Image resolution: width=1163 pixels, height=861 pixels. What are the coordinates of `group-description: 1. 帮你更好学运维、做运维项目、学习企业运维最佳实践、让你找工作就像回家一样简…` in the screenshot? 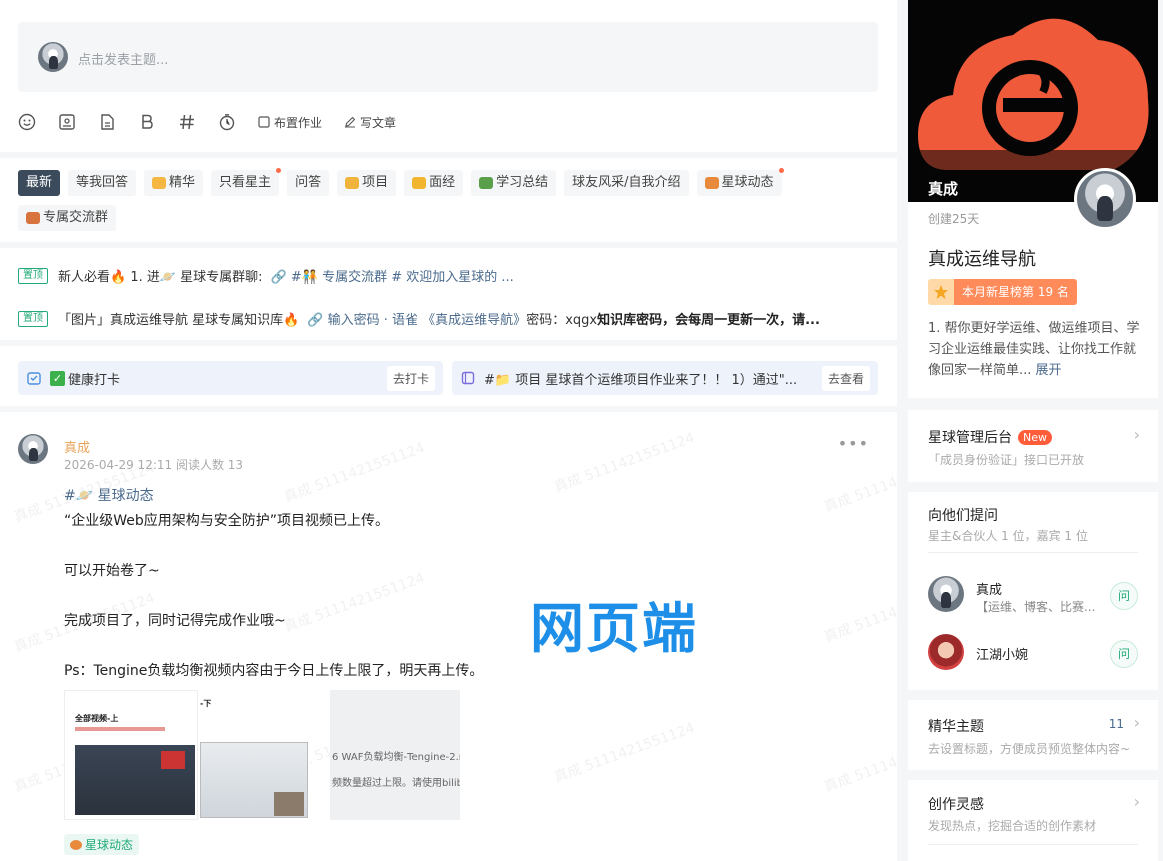 It's located at (1036, 349).